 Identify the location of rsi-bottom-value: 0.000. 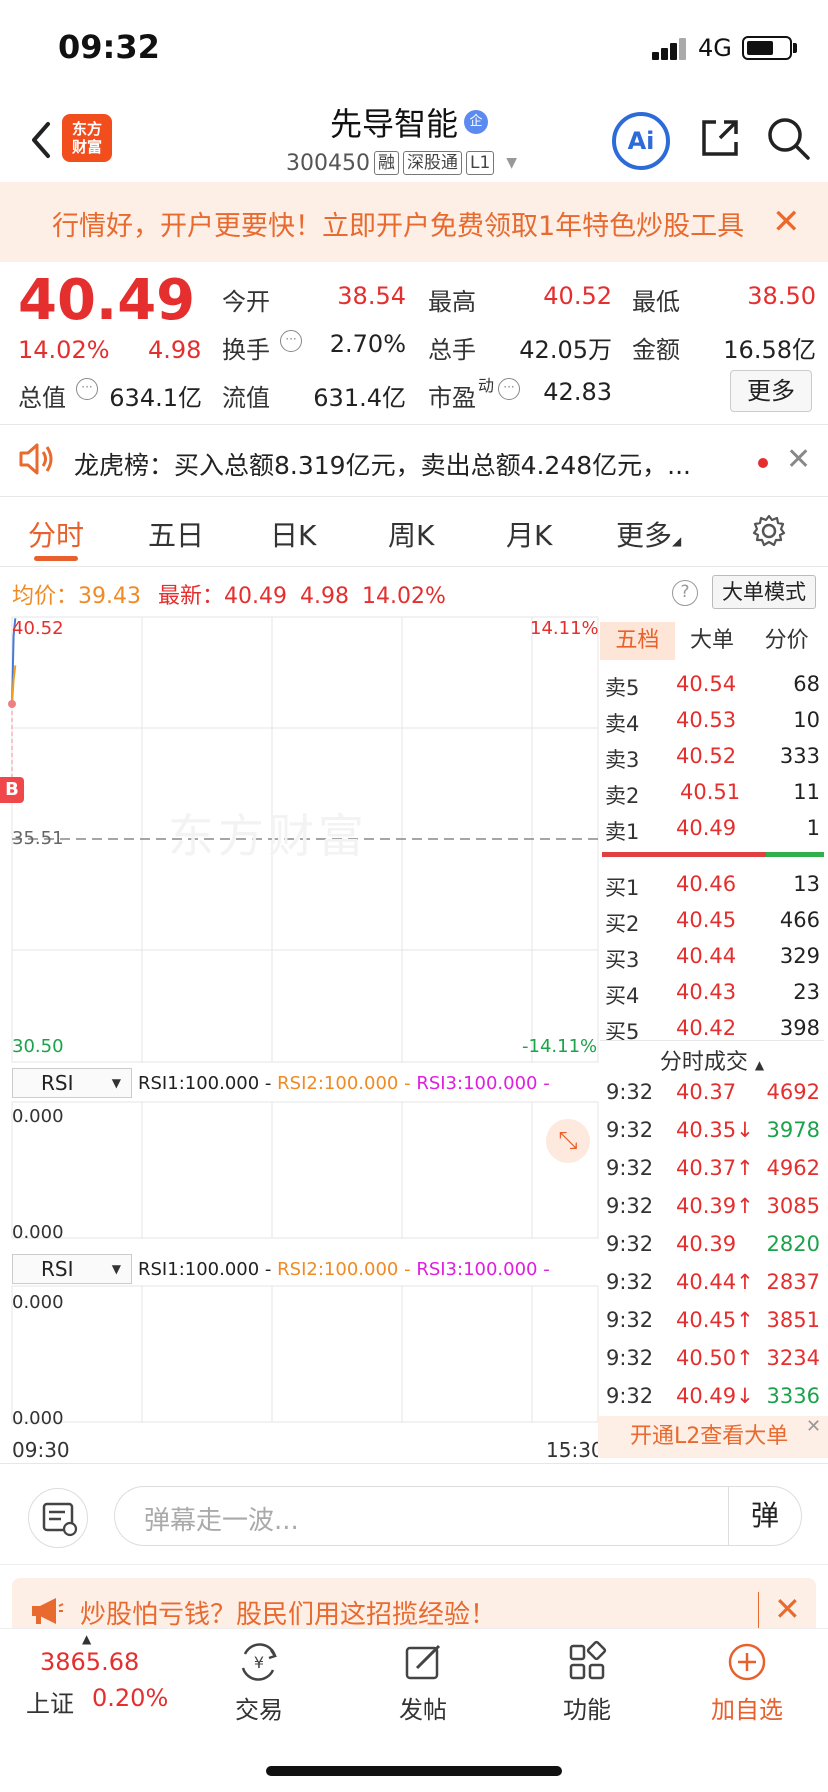
(38, 1418).